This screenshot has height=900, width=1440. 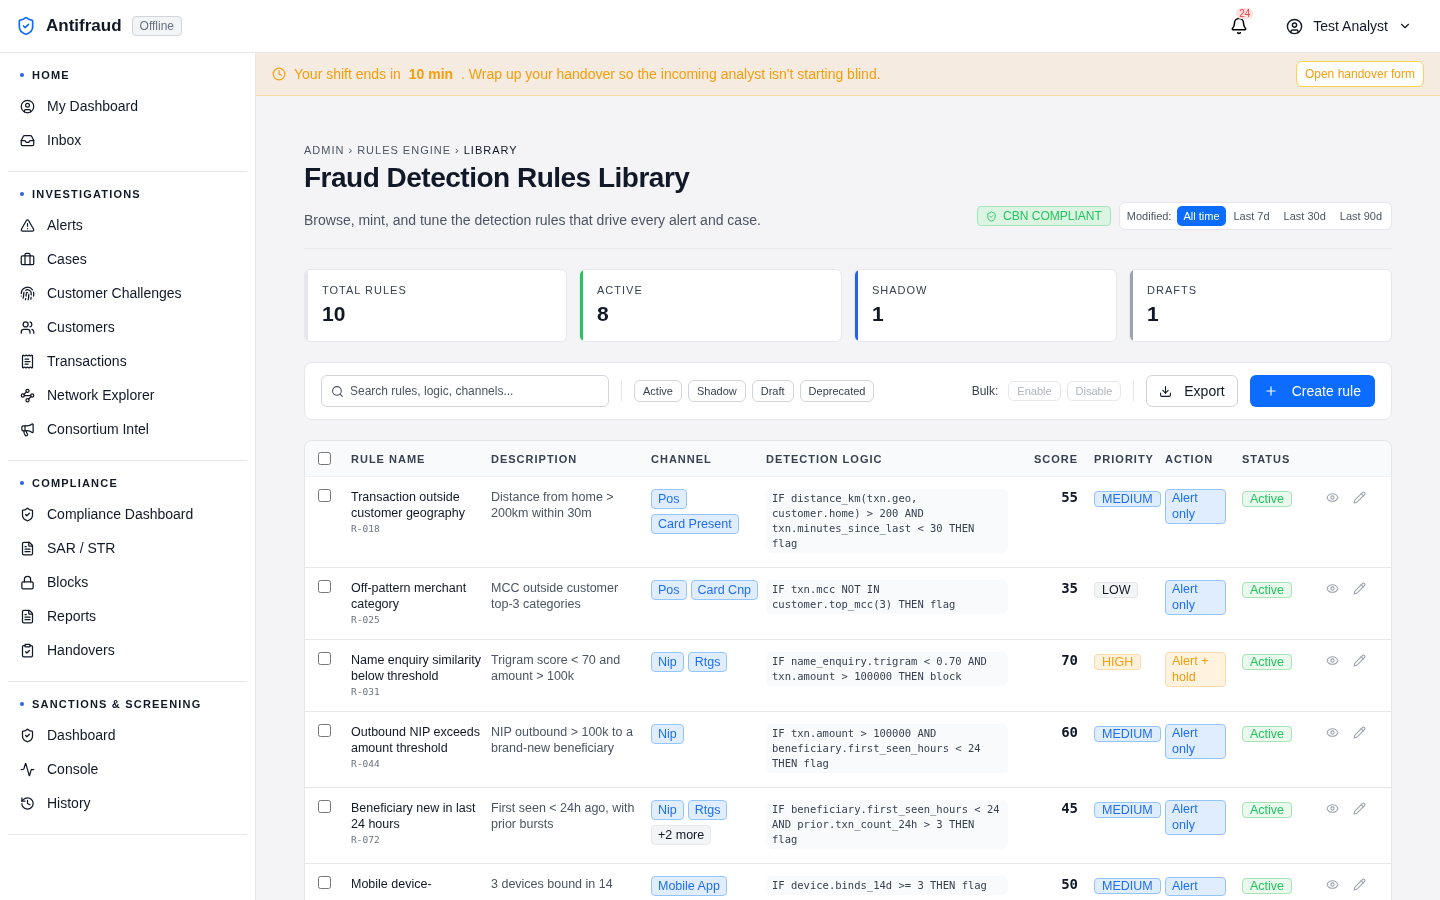 What do you see at coordinates (127, 769) in the screenshot?
I see `sidebar-item: Console` at bounding box center [127, 769].